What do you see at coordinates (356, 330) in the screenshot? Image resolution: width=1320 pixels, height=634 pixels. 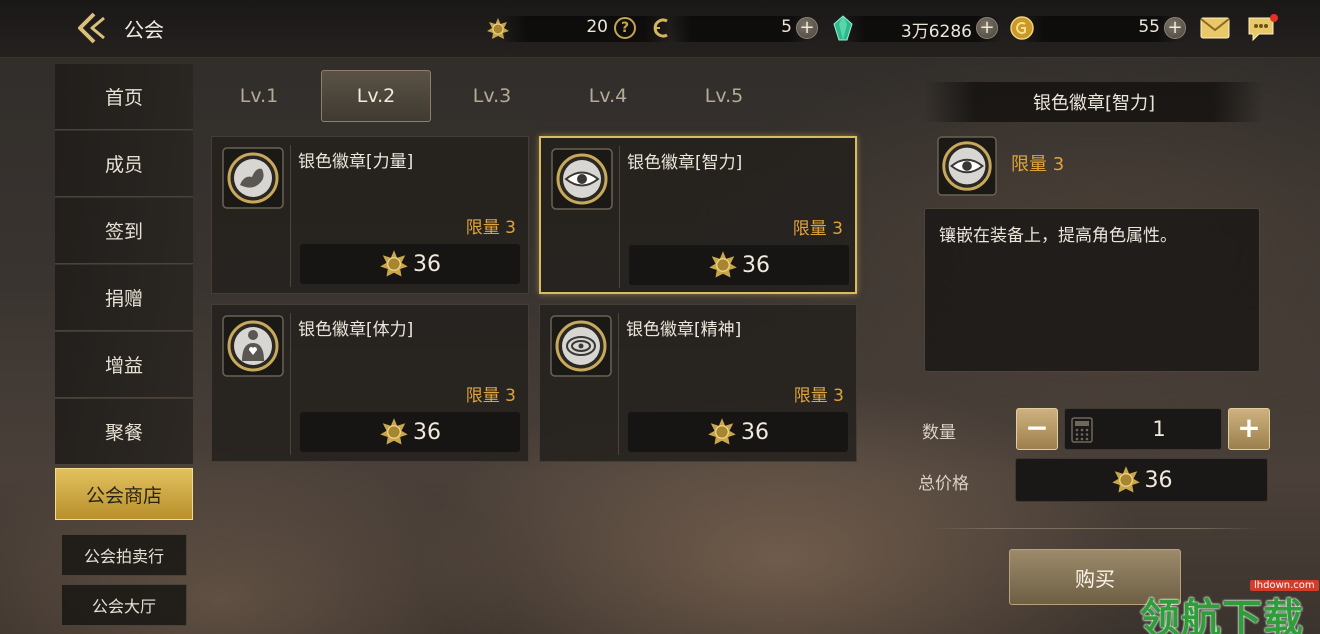 I see `item-name: 银色徽章[体力]` at bounding box center [356, 330].